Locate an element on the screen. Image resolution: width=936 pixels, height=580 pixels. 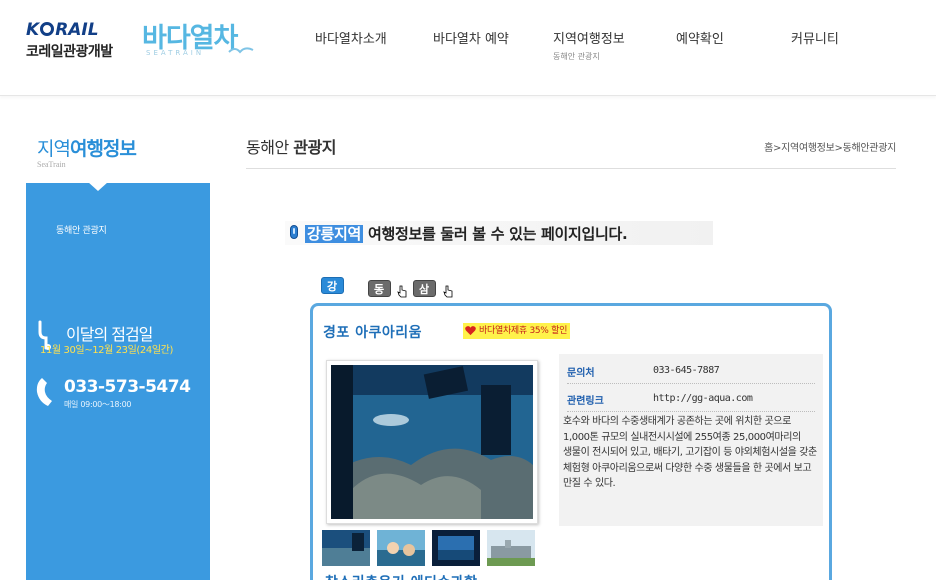
photo-thumbnails is located at coordinates (432, 550).